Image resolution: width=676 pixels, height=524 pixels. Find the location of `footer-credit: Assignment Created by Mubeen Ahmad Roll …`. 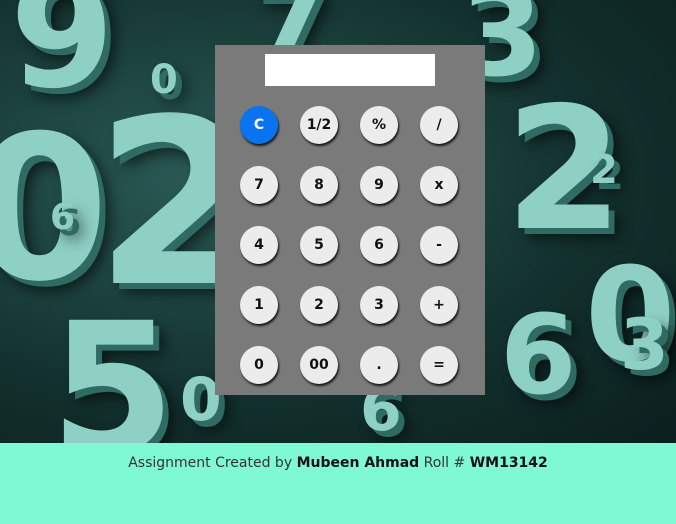

footer-credit: Assignment Created by Mubeen Ahmad Roll … is located at coordinates (338, 463).